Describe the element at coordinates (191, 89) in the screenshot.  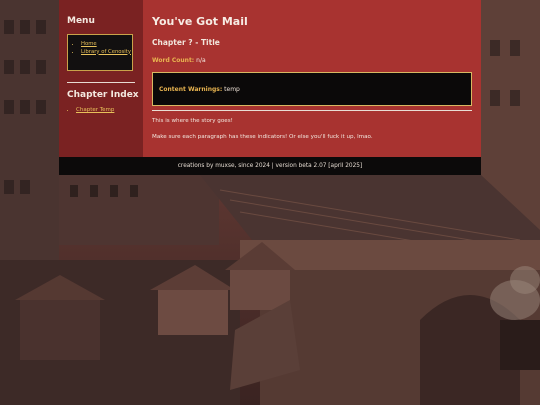
I see `content-warnings-label: Content Warnings:` at that location.